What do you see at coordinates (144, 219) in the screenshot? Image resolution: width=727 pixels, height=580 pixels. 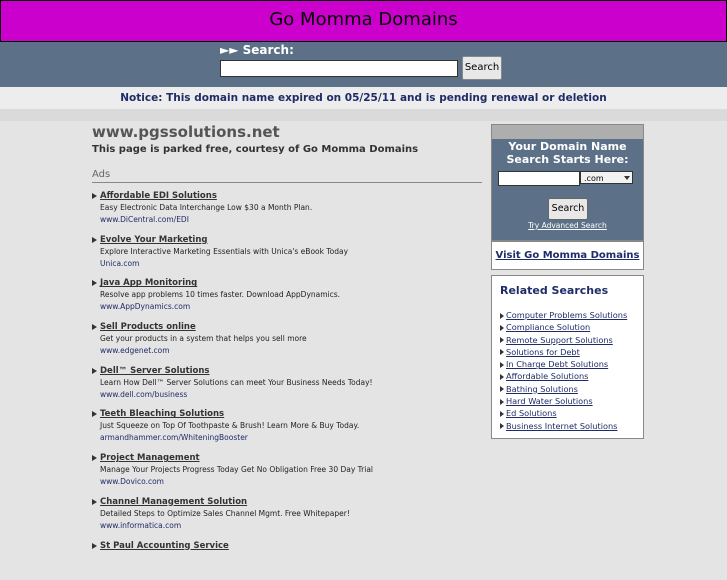 I see `ad-url: www.DiCentral.com/EDI` at bounding box center [144, 219].